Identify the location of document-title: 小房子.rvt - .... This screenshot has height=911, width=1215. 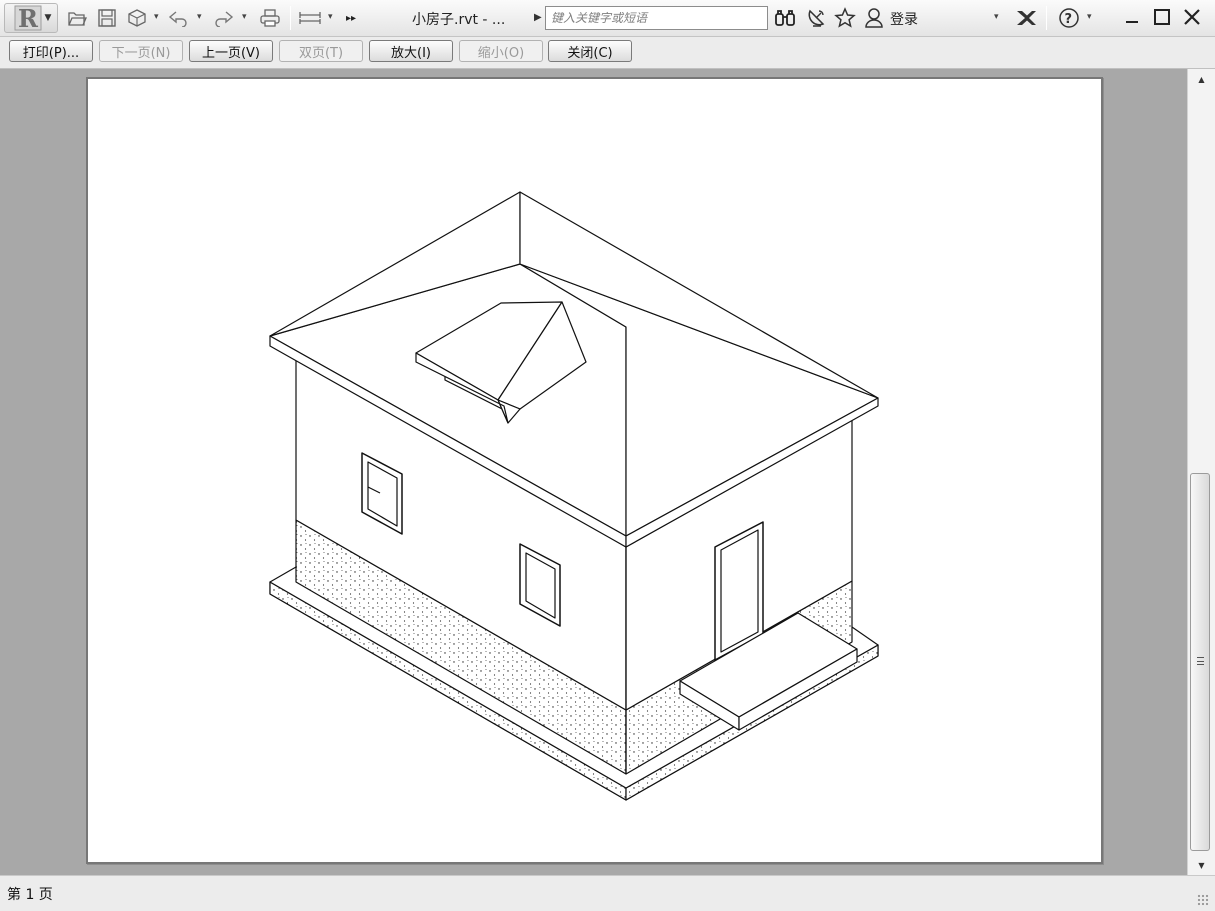
(459, 20).